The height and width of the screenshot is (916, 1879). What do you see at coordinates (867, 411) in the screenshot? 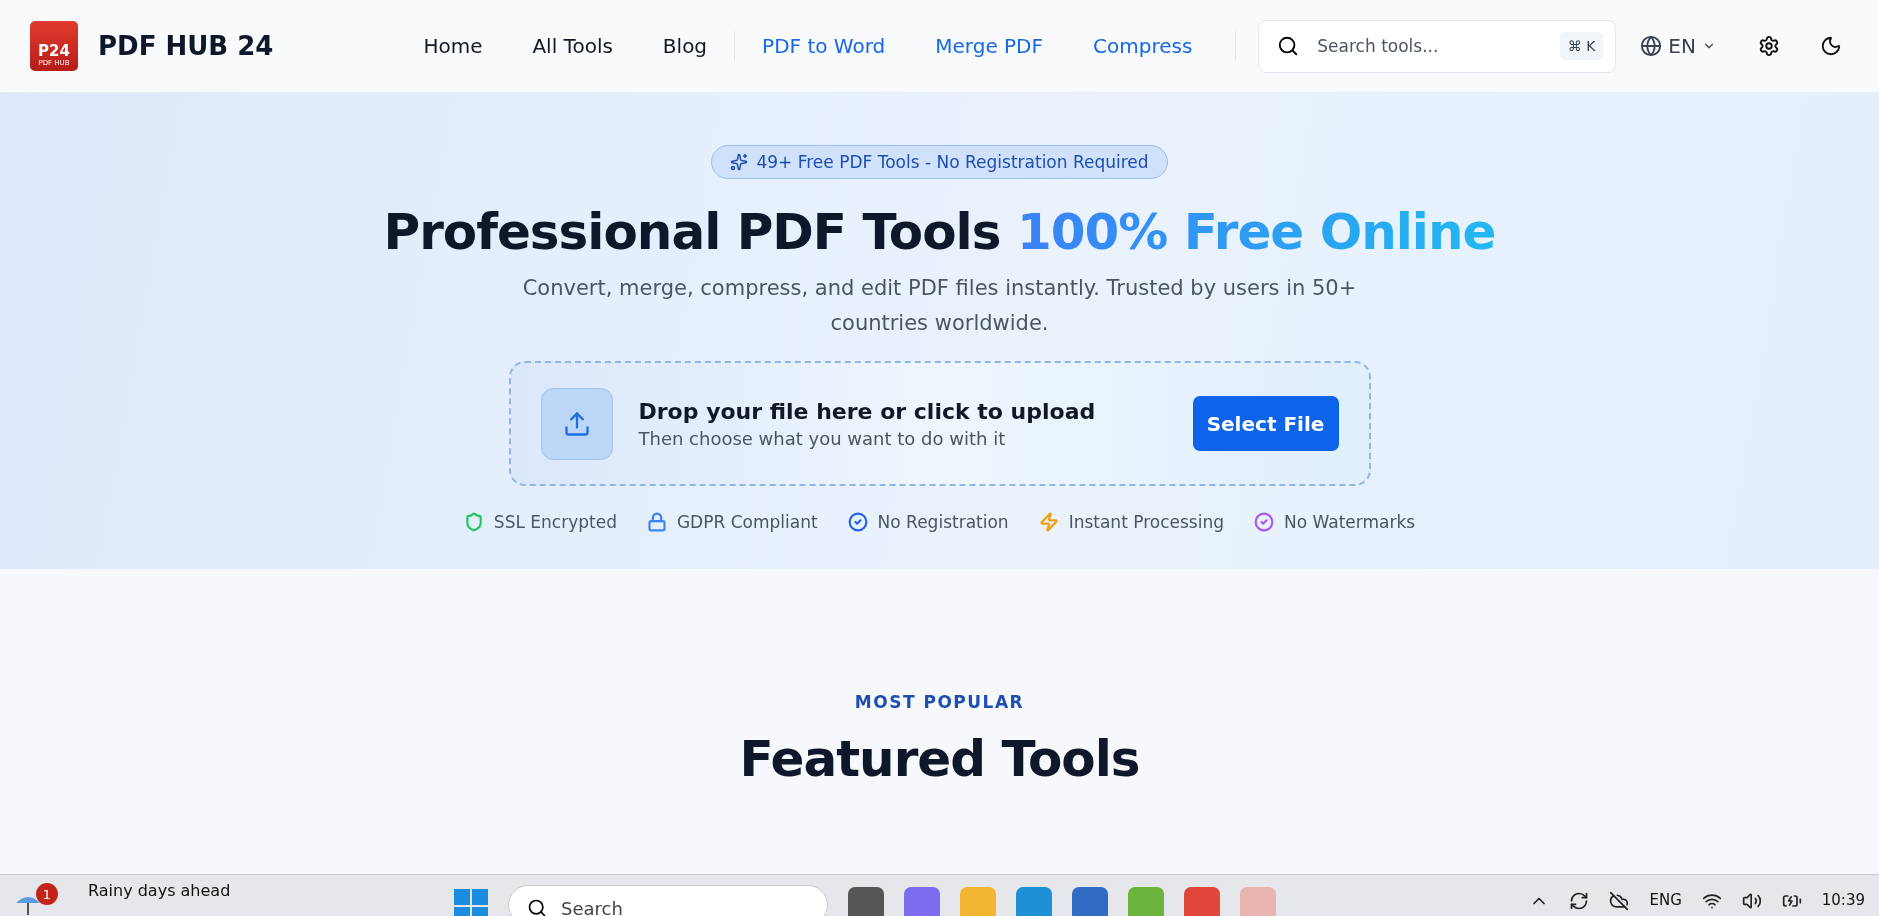
I see `drop-title: Drop your file here or click to upload` at bounding box center [867, 411].